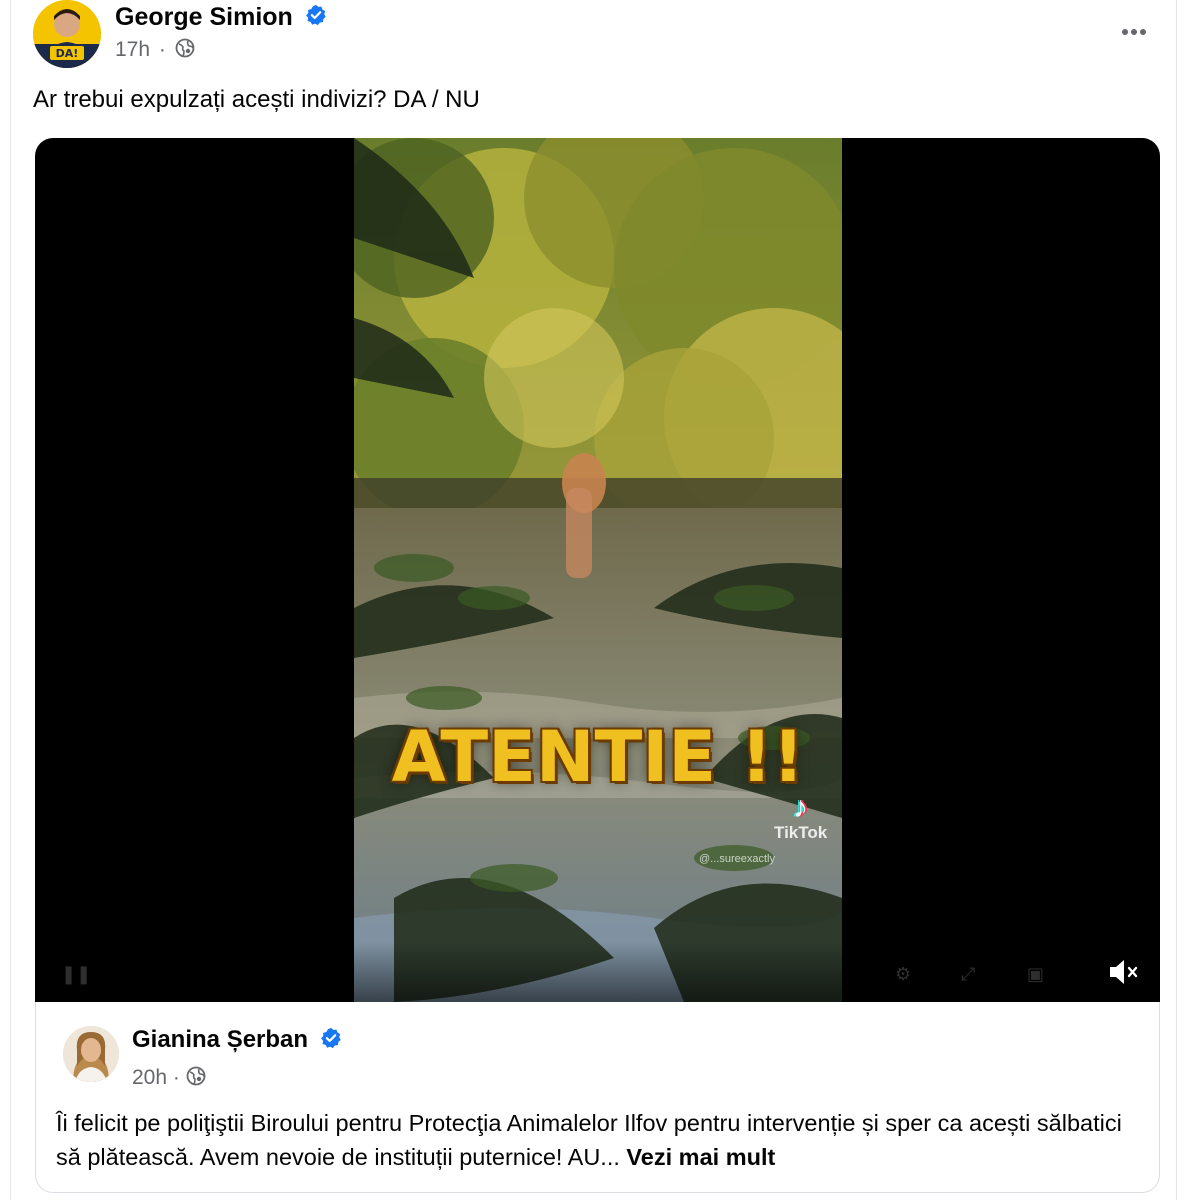 The image size is (1185, 1200). I want to click on settings-icon: ⚙, so click(903, 974).